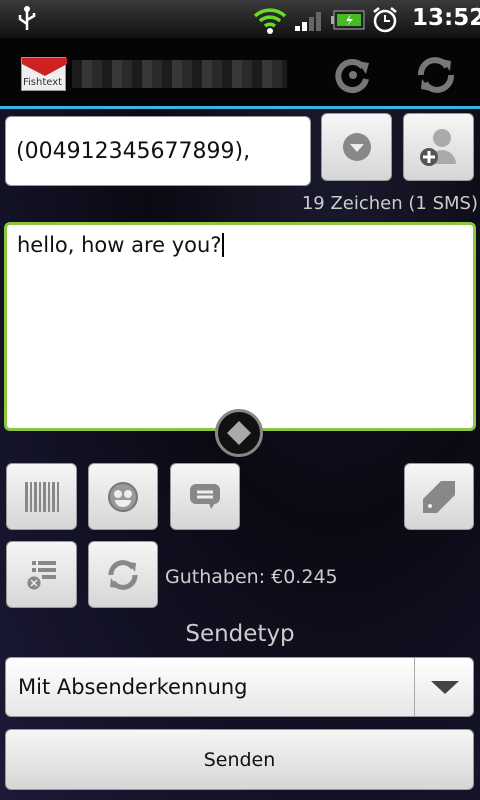 Image resolution: width=480 pixels, height=800 pixels. I want to click on refresh-balance-button, so click(123, 574).